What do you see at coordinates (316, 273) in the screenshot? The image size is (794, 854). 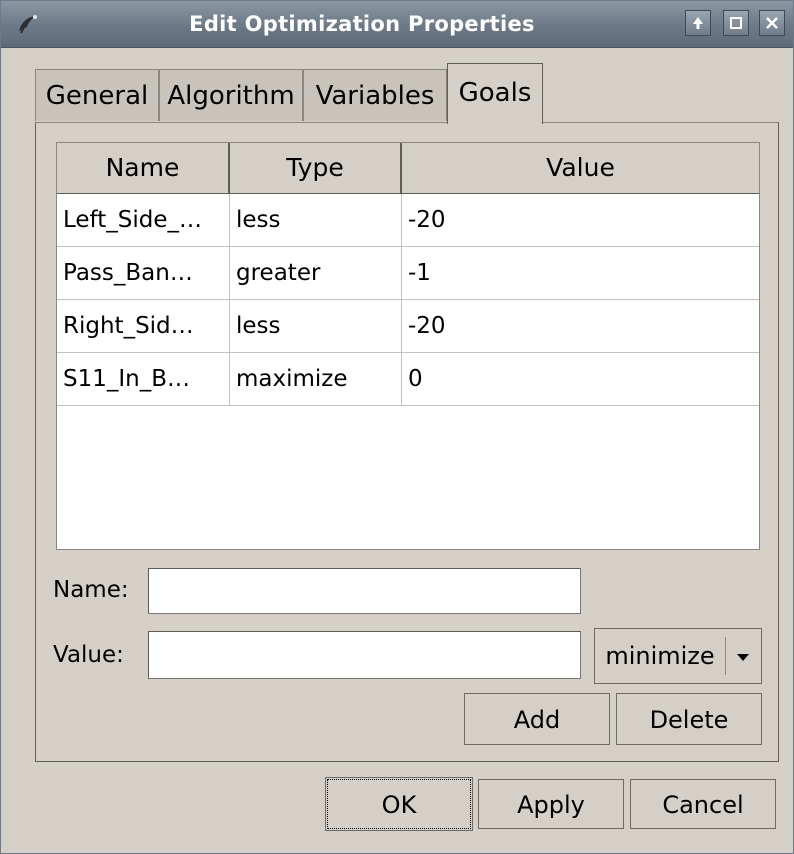 I see `cell-type: greater` at bounding box center [316, 273].